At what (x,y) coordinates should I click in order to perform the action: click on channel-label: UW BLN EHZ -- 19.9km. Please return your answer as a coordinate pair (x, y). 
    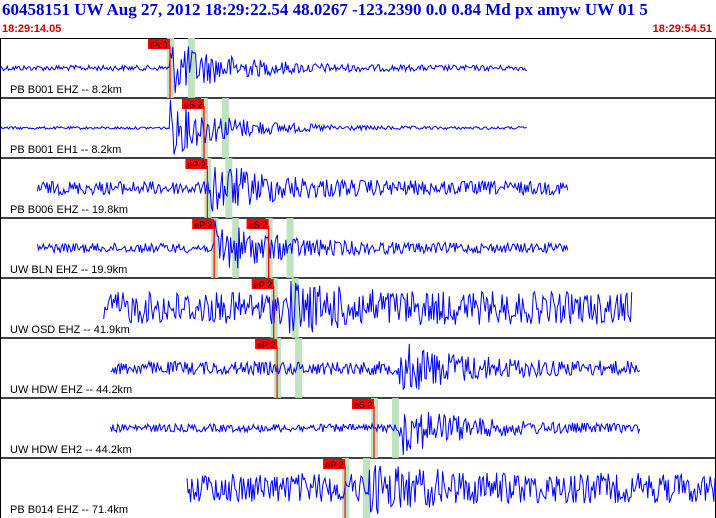
    Looking at the image, I should click on (69, 270).